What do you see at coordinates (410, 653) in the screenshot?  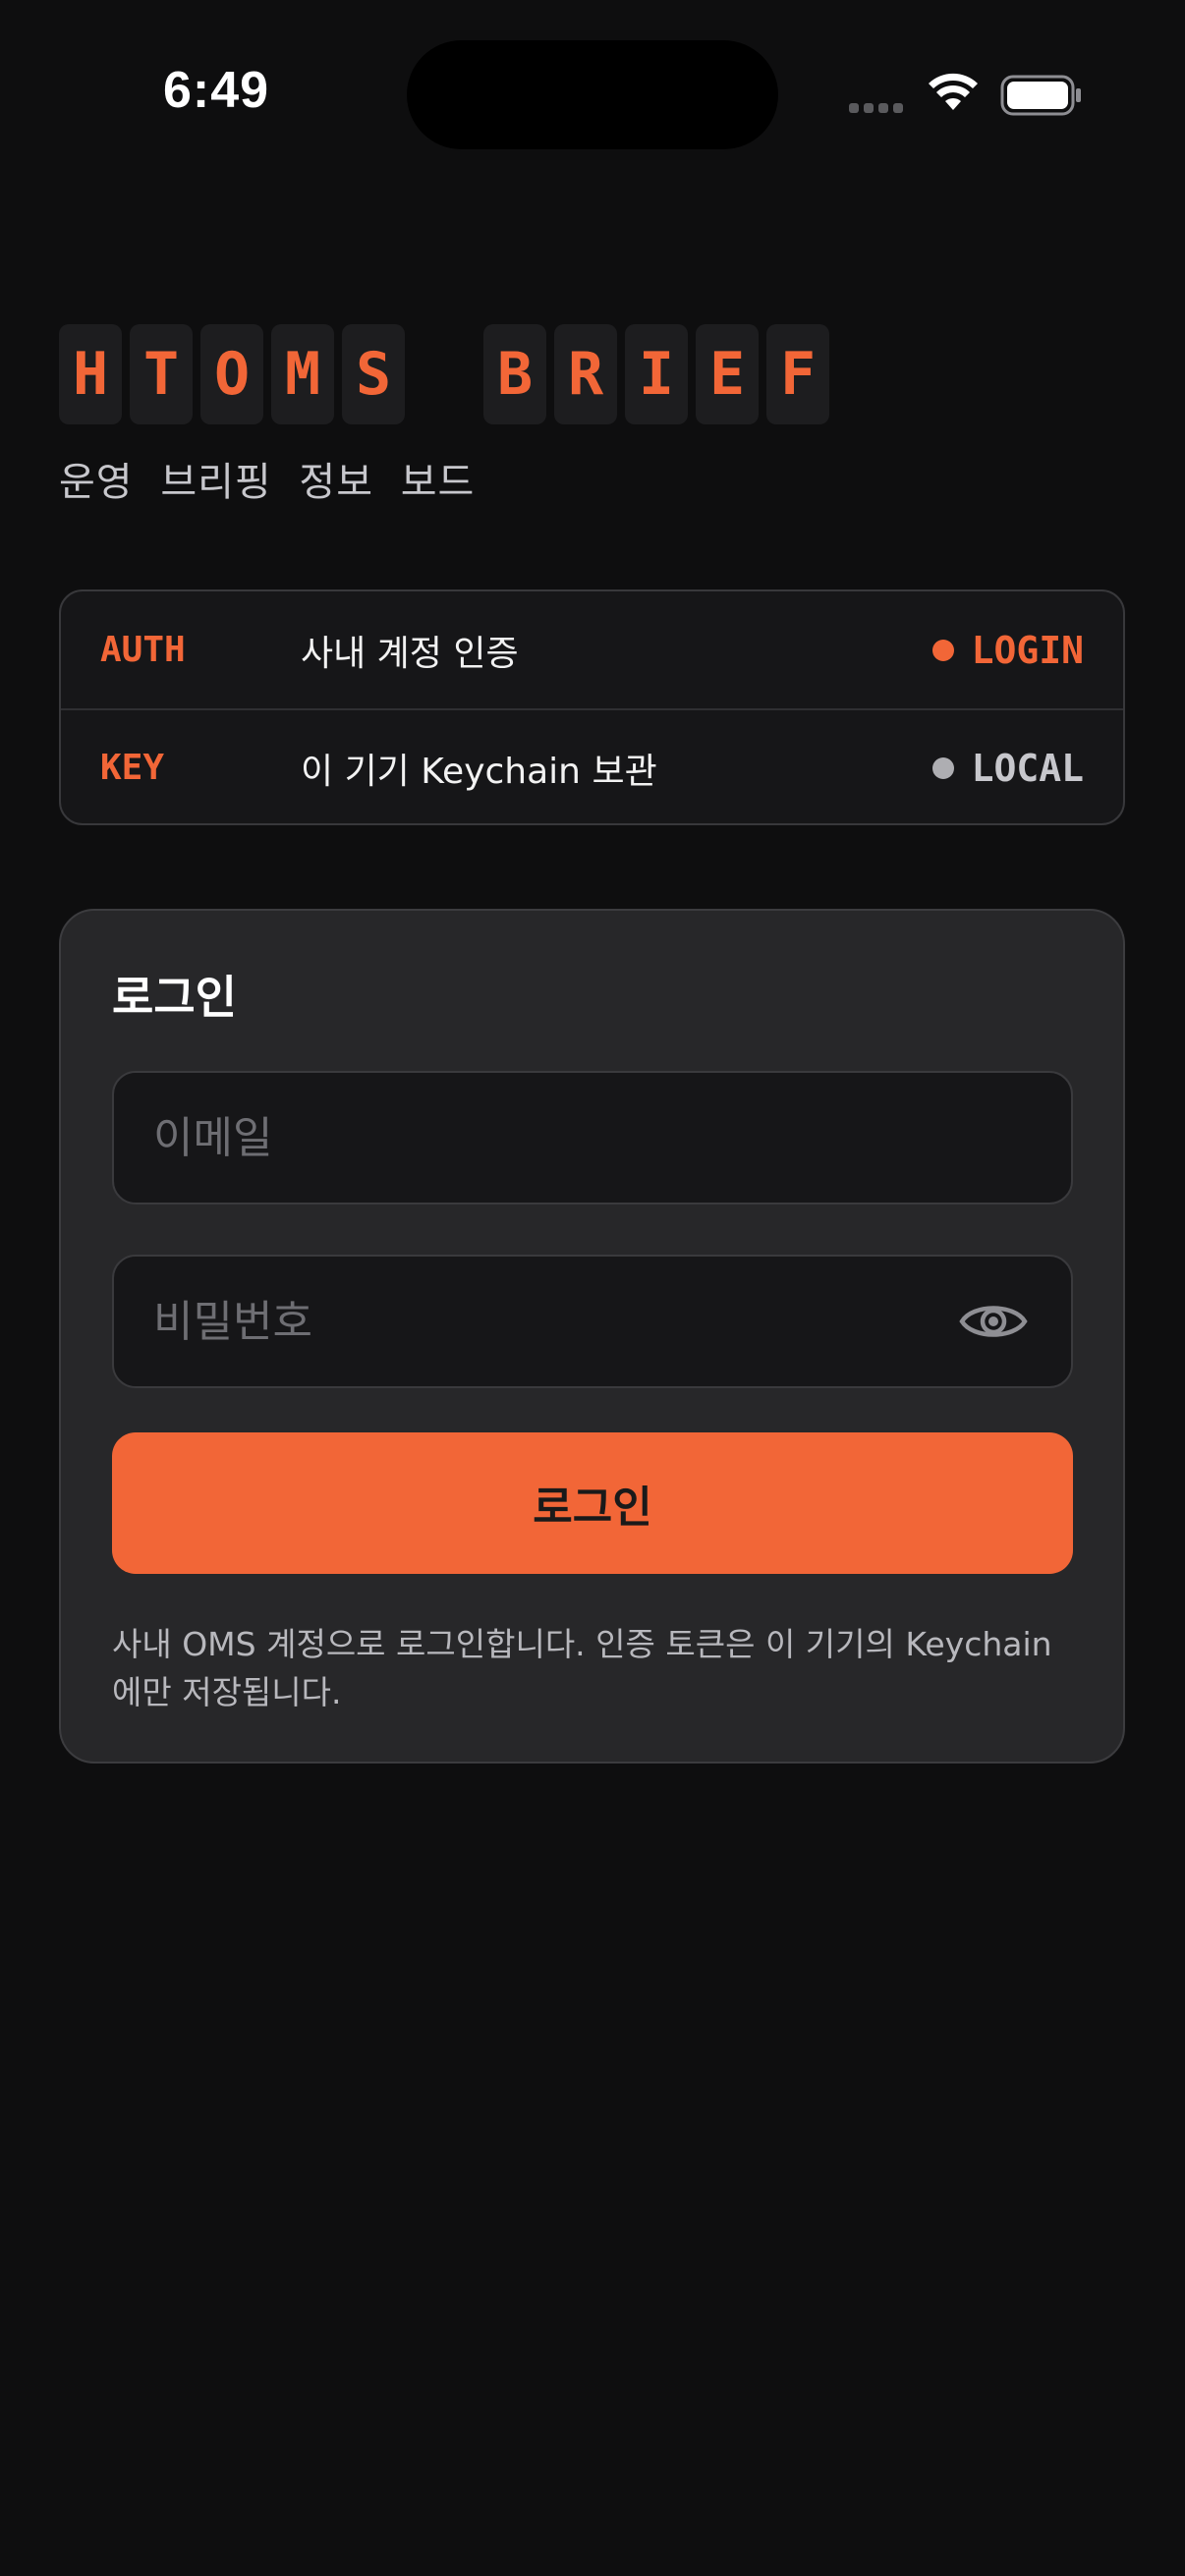 I see `status-description: 사내 계정 인증` at bounding box center [410, 653].